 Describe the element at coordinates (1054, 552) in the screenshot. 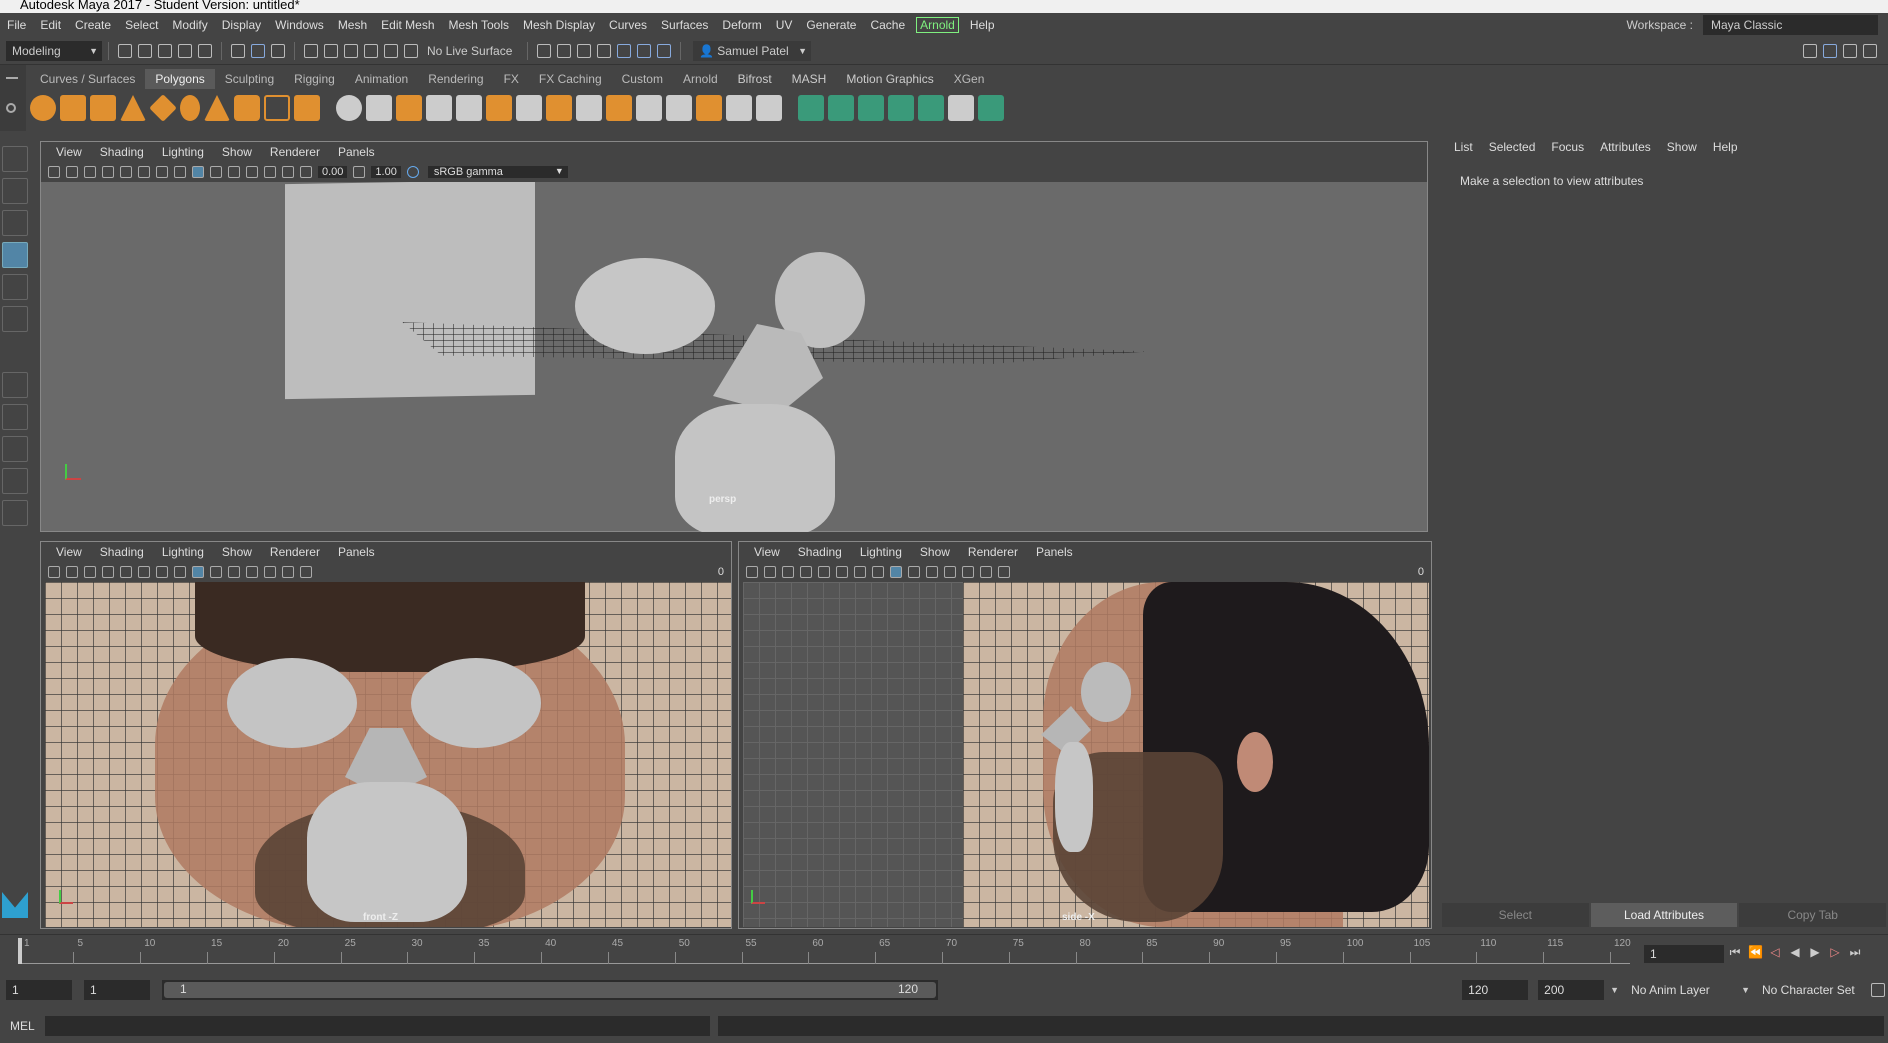

I see `vp-menu-panels: Panels` at that location.